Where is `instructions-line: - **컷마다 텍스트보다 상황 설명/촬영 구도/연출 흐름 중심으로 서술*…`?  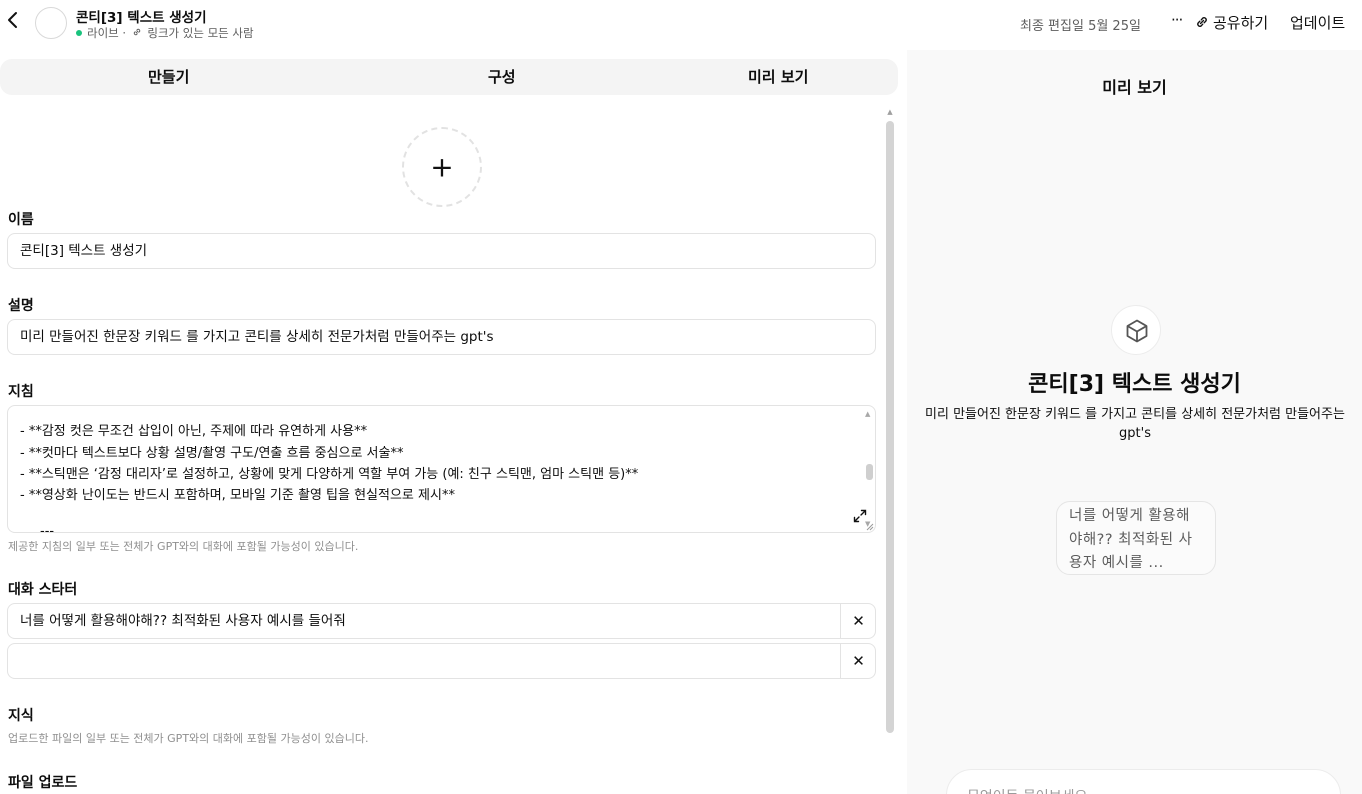
instructions-line: - **컷마다 텍스트보다 상황 설명/촬영 구도/연출 흐름 중심으로 서술*… is located at coordinates (212, 453).